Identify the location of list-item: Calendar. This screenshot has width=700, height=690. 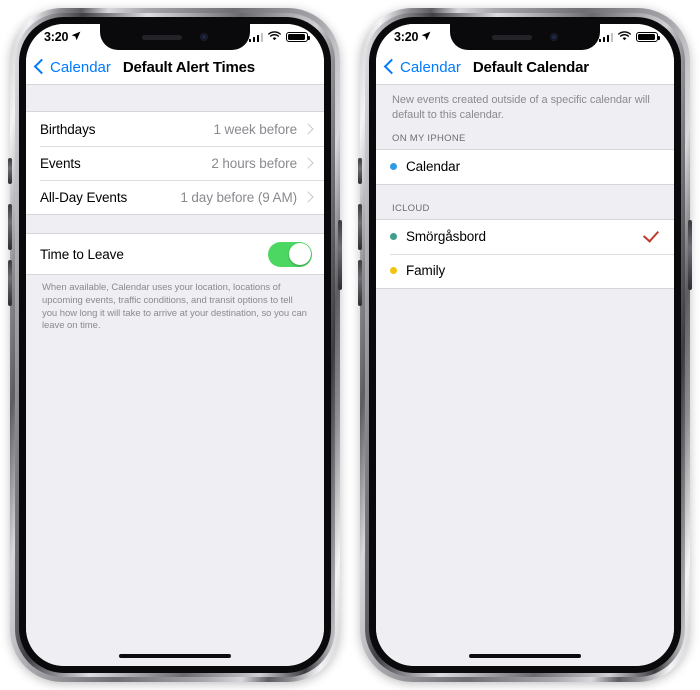
(525, 167).